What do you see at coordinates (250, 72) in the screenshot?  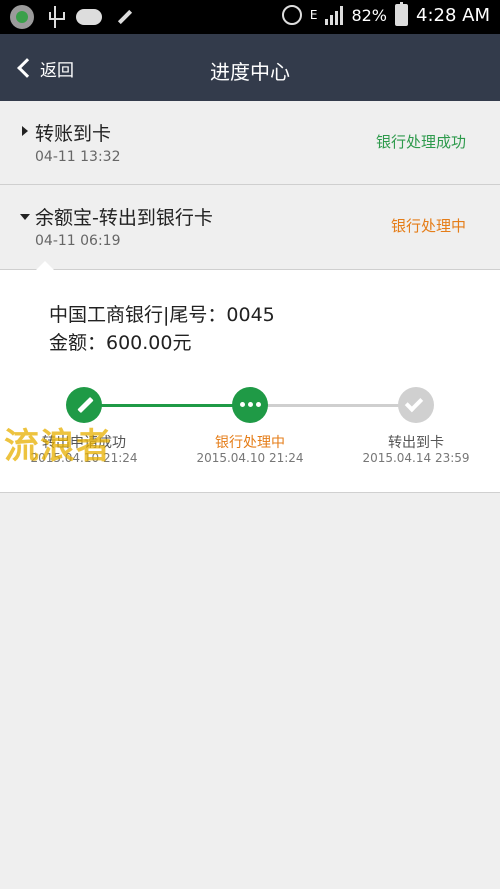 I see `page-title: 进度中心` at bounding box center [250, 72].